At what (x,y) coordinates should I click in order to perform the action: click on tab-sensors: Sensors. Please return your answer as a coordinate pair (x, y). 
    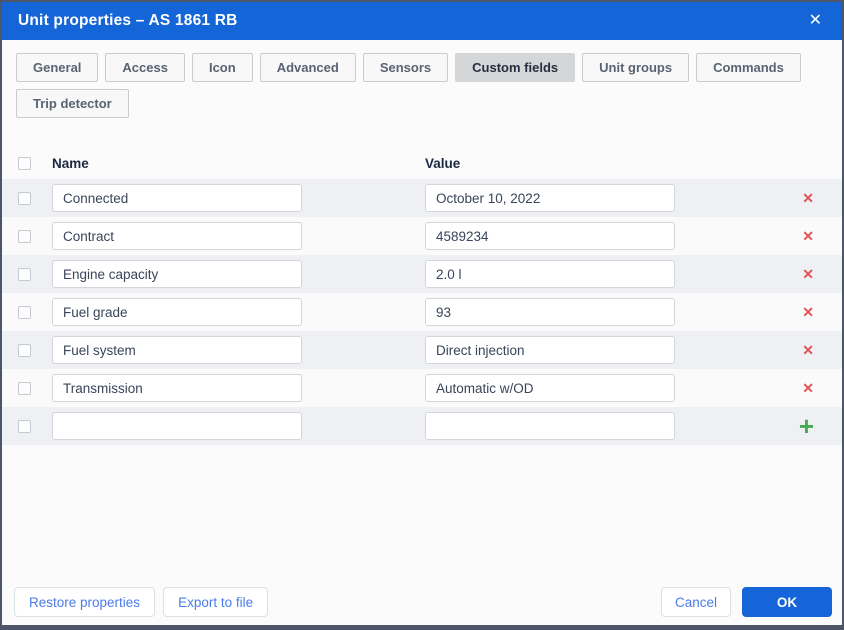
    Looking at the image, I should click on (405, 67).